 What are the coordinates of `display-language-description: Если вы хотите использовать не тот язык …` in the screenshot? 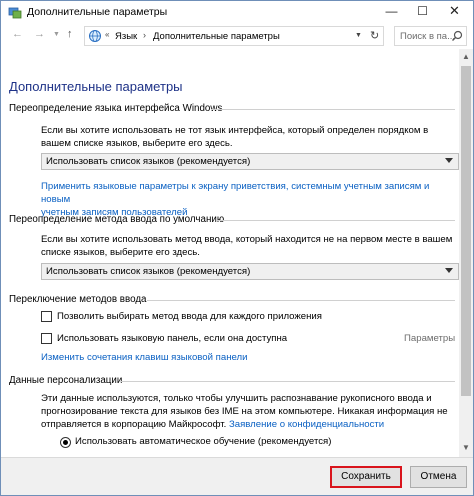 It's located at (235, 137).